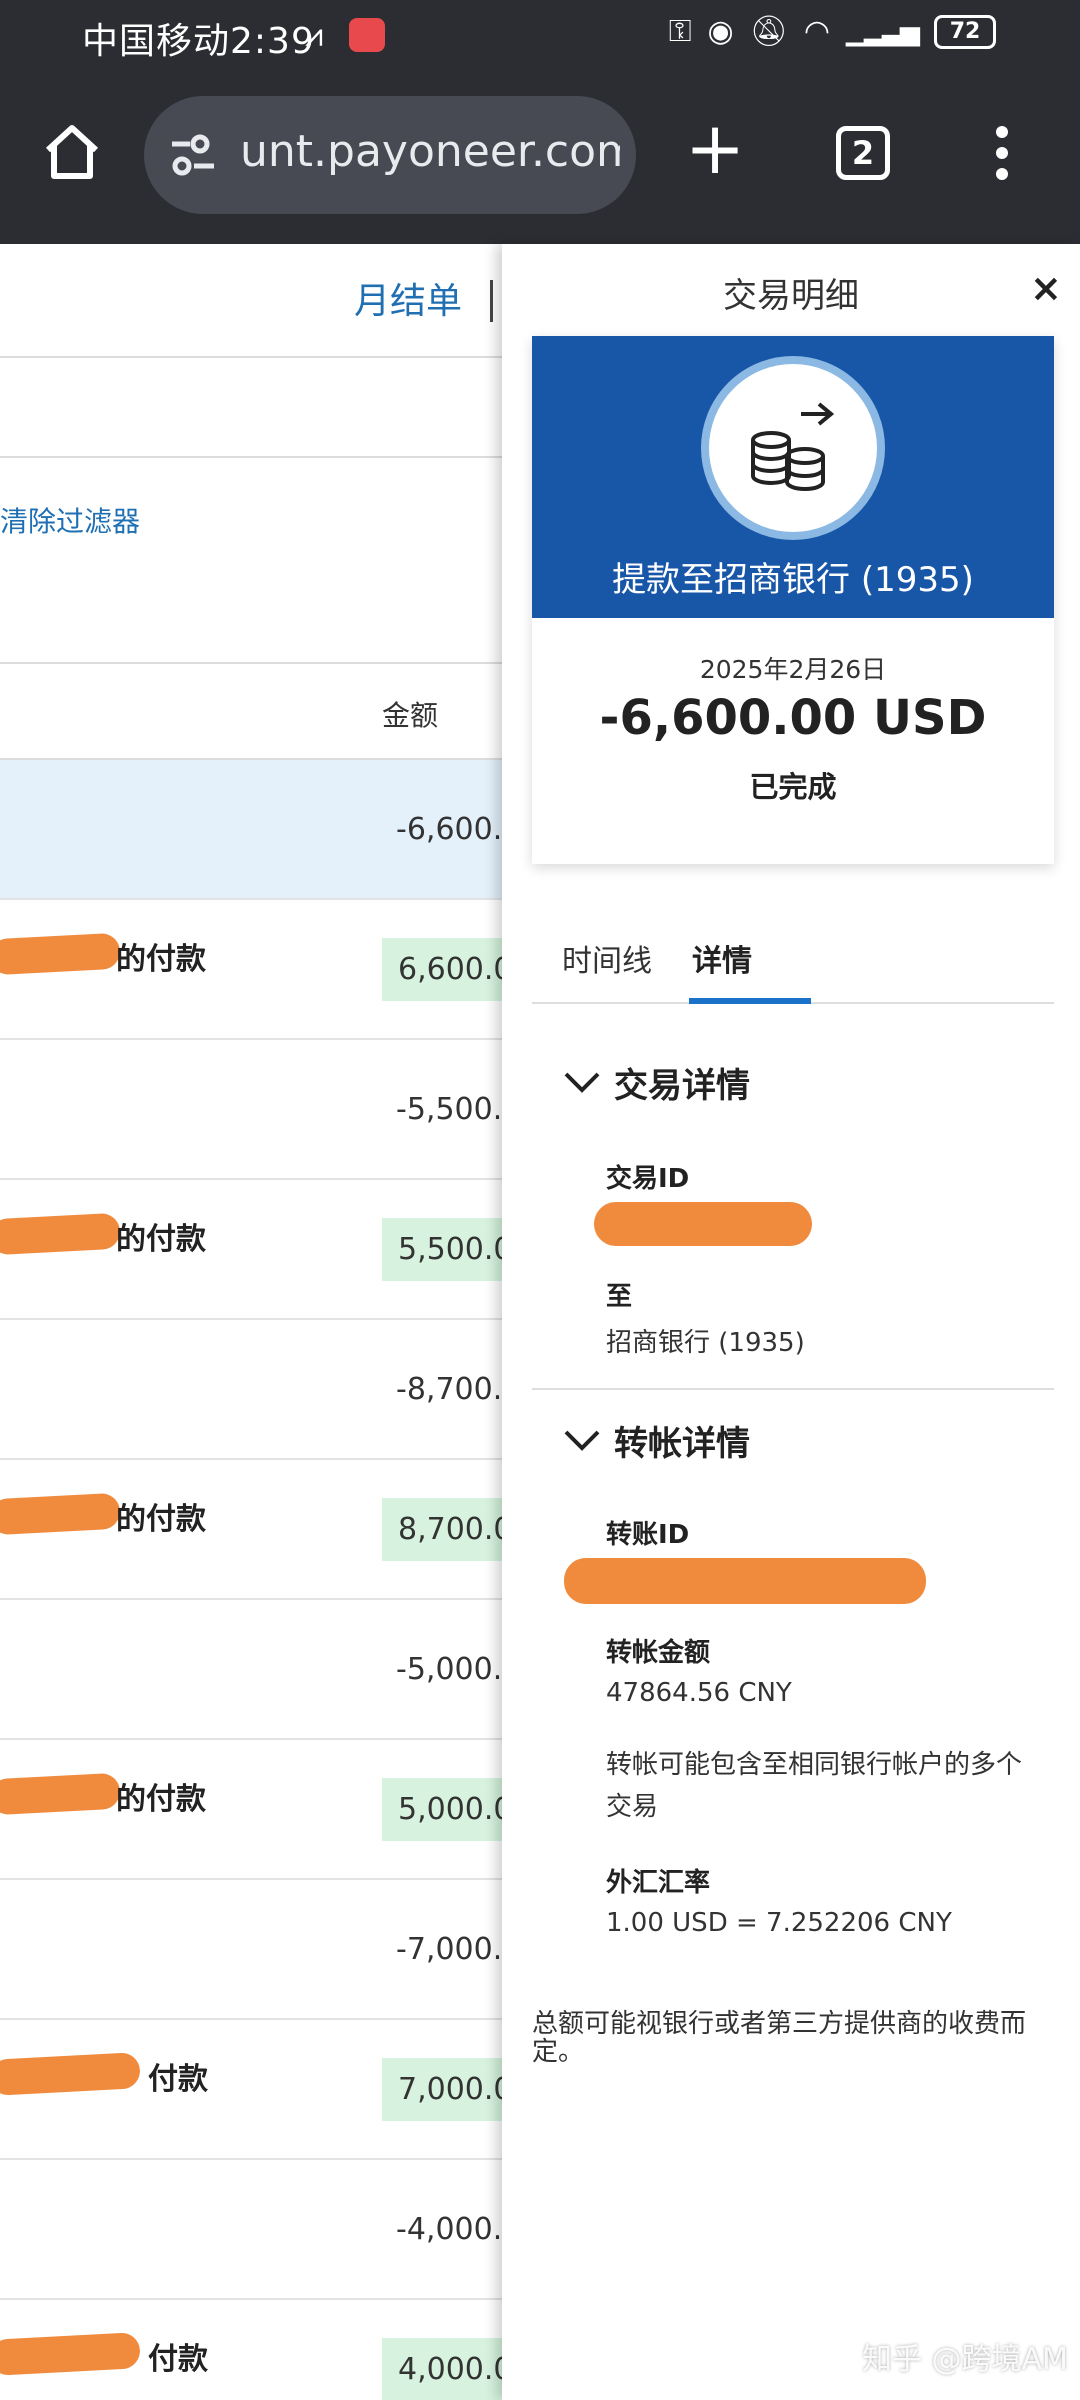 This screenshot has width=1080, height=2400. I want to click on destination-label: 至, so click(619, 1297).